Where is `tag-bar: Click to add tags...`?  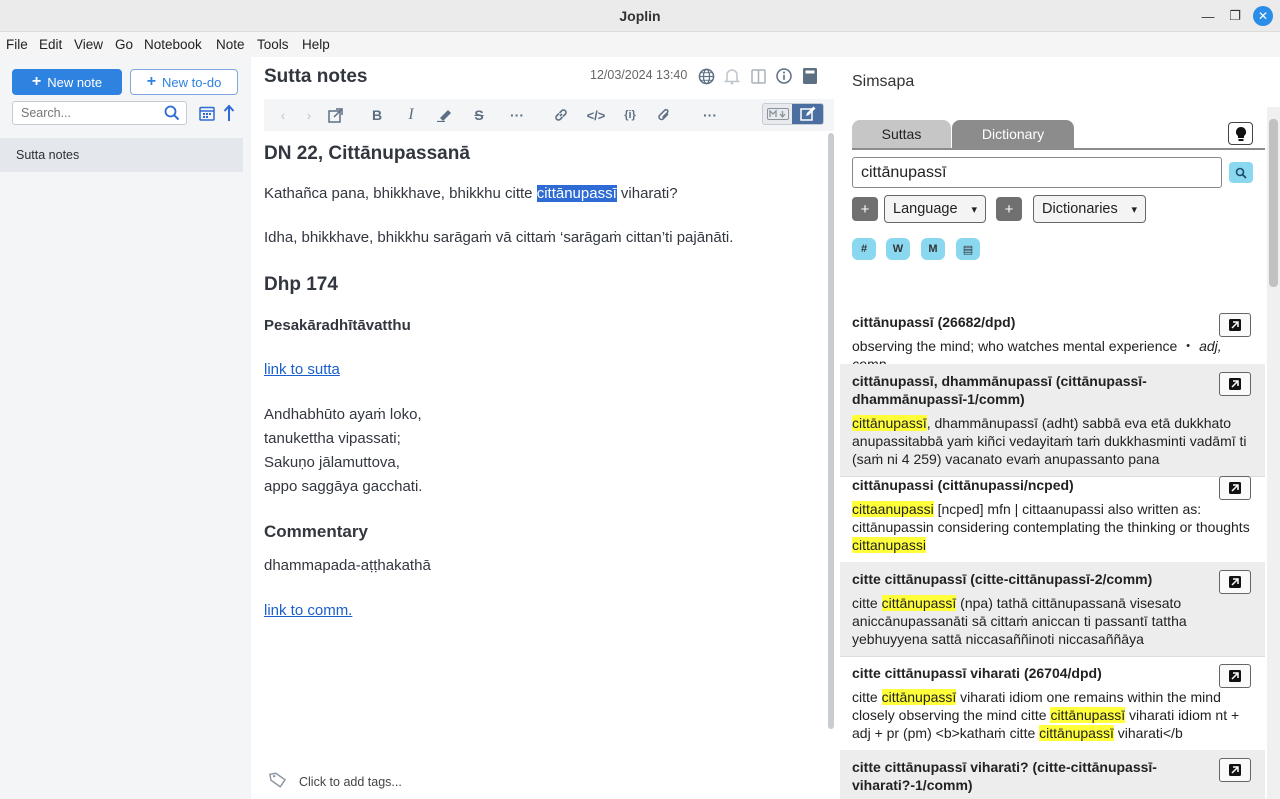
tag-bar: Click to add tags... is located at coordinates (335, 781).